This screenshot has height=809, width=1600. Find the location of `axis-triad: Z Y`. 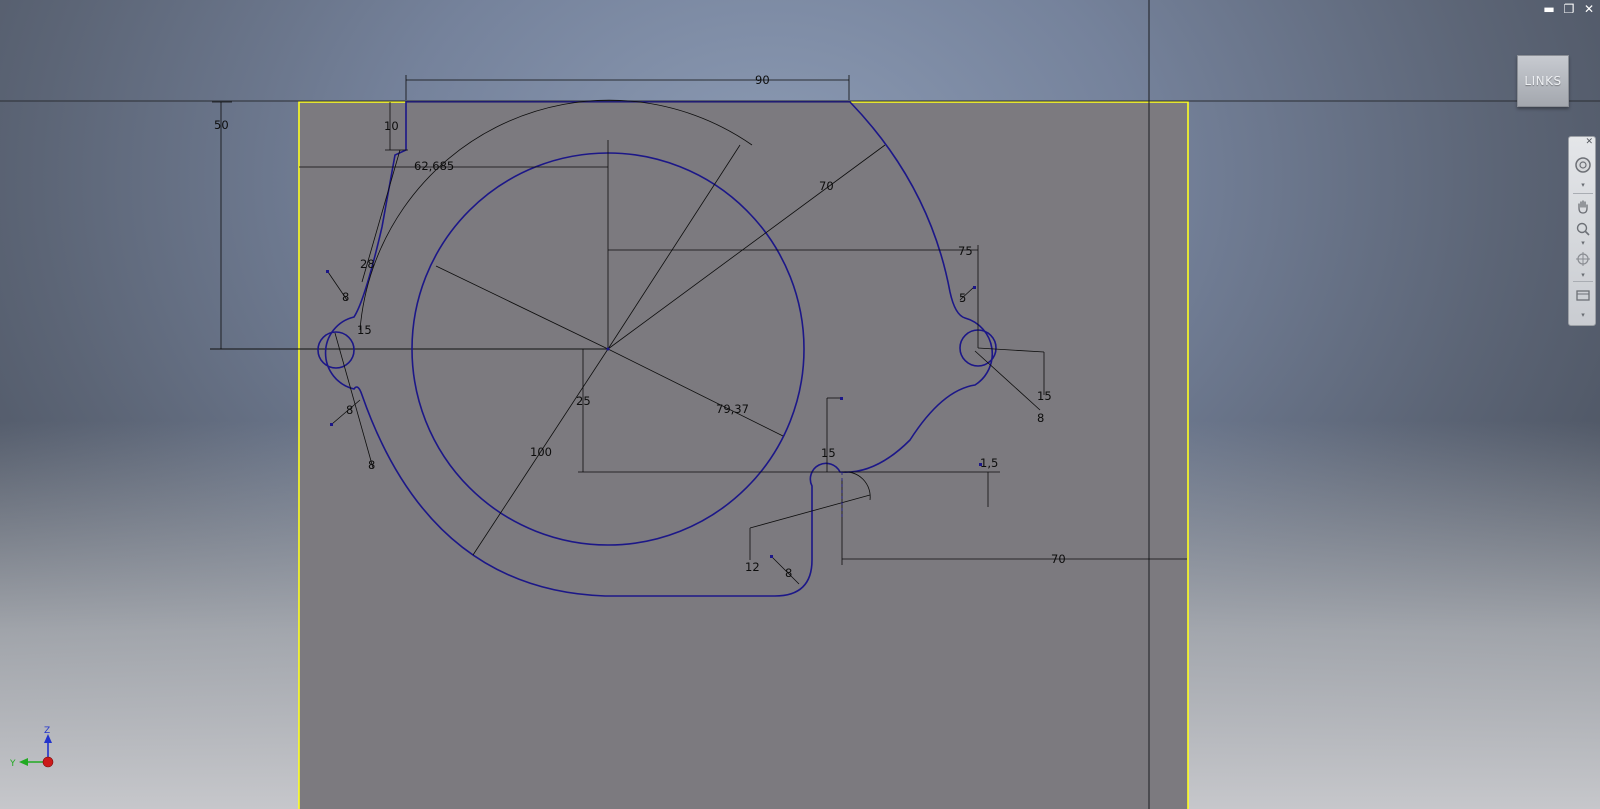

axis-triad: Z Y is located at coordinates (31, 747).